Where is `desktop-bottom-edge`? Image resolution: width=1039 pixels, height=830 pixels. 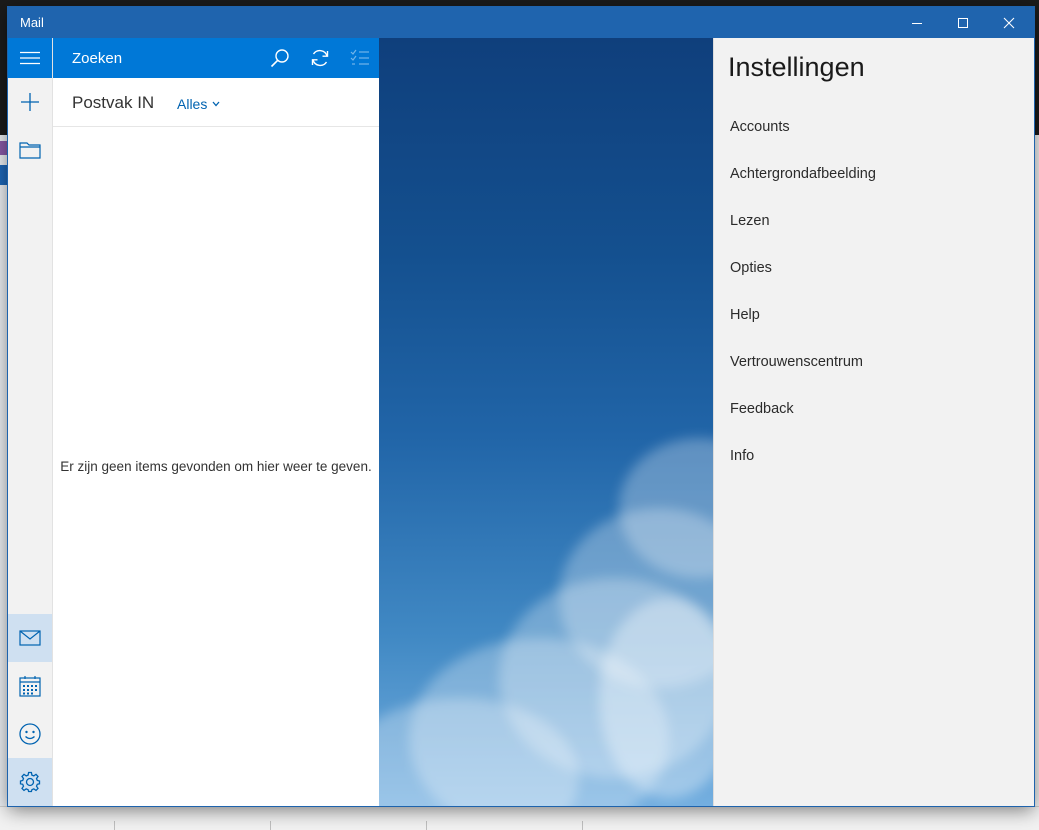 desktop-bottom-edge is located at coordinates (519, 818).